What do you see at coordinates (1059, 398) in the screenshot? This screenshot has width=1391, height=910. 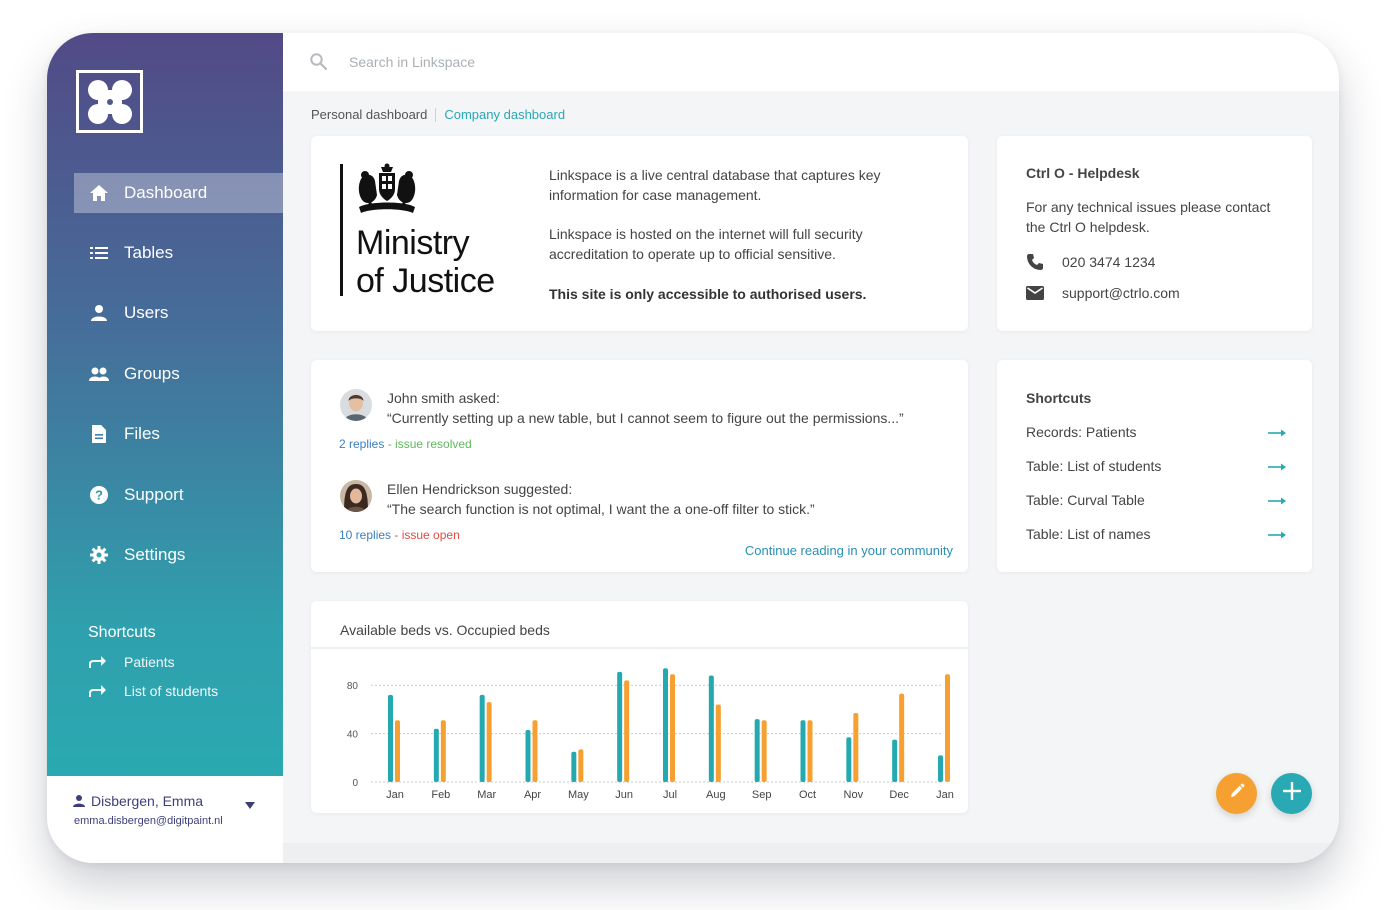 I see `shortcuts-title: Shortcuts` at bounding box center [1059, 398].